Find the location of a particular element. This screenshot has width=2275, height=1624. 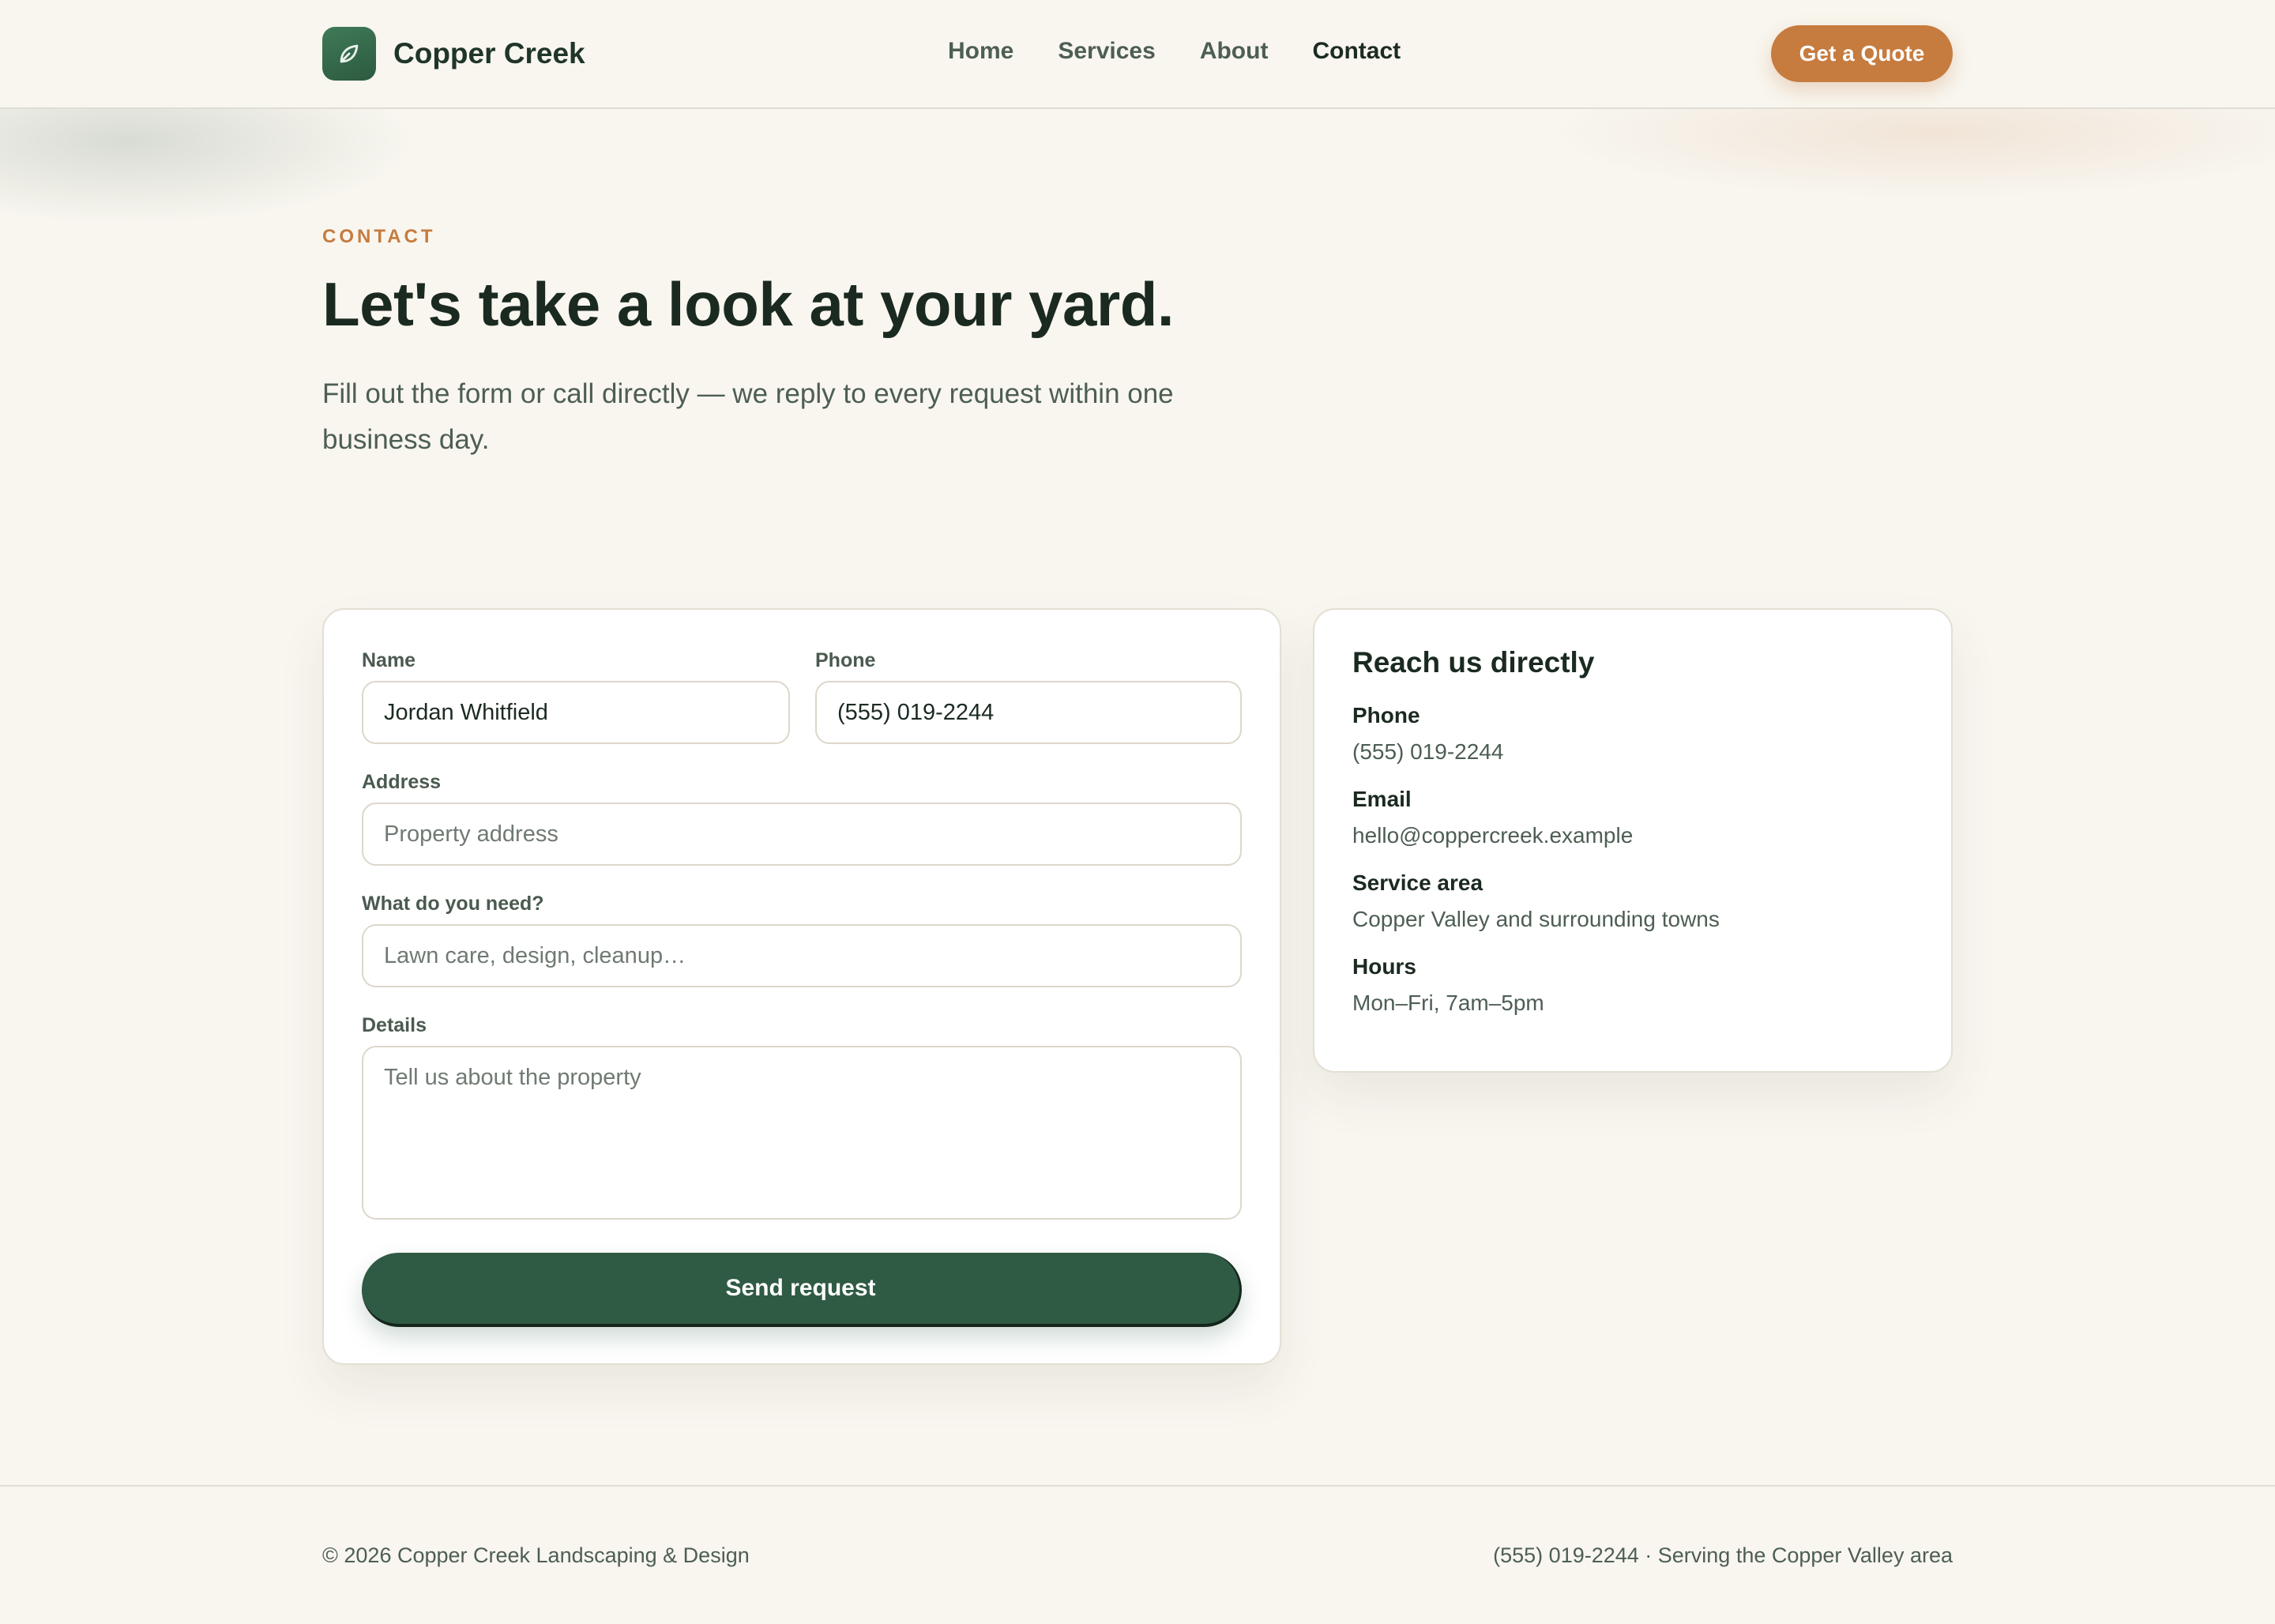

phone-input is located at coordinates (1028, 712).